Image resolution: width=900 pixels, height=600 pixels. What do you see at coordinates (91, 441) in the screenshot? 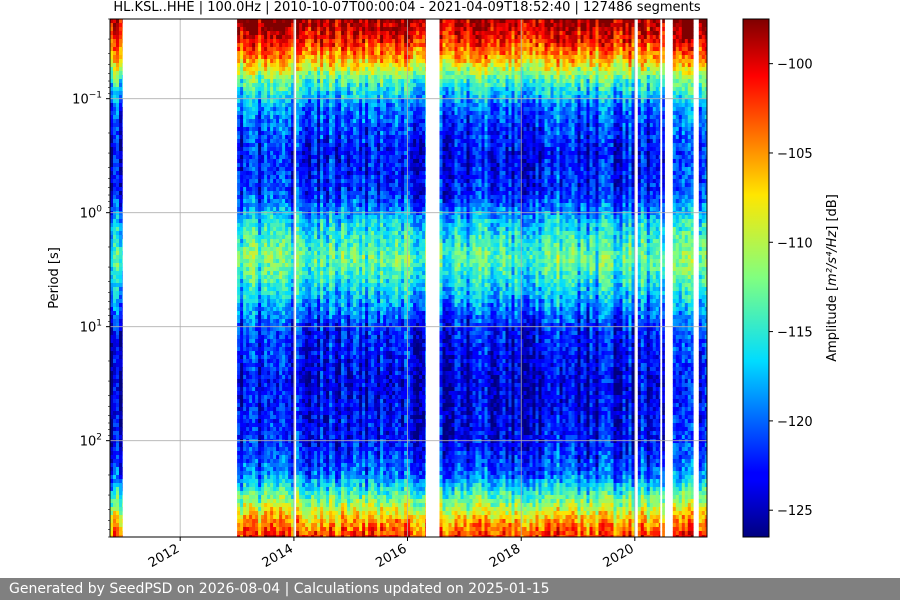
I see `y-tick-label: 102` at bounding box center [91, 441].